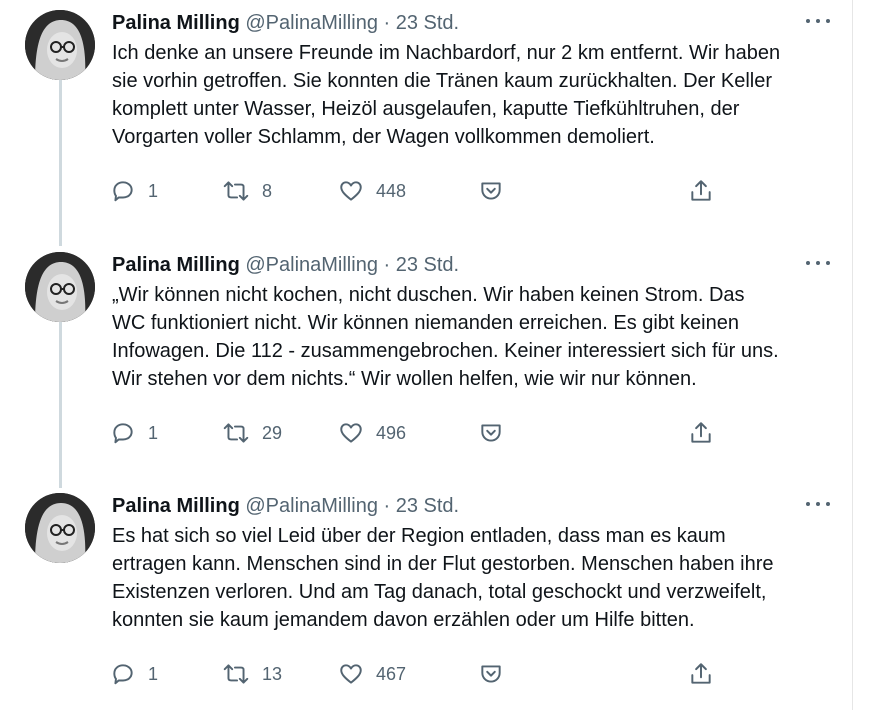 Image resolution: width=873 pixels, height=710 pixels. What do you see at coordinates (426, 191) in the screenshot?
I see `tweet-actions: 1 8 448` at bounding box center [426, 191].